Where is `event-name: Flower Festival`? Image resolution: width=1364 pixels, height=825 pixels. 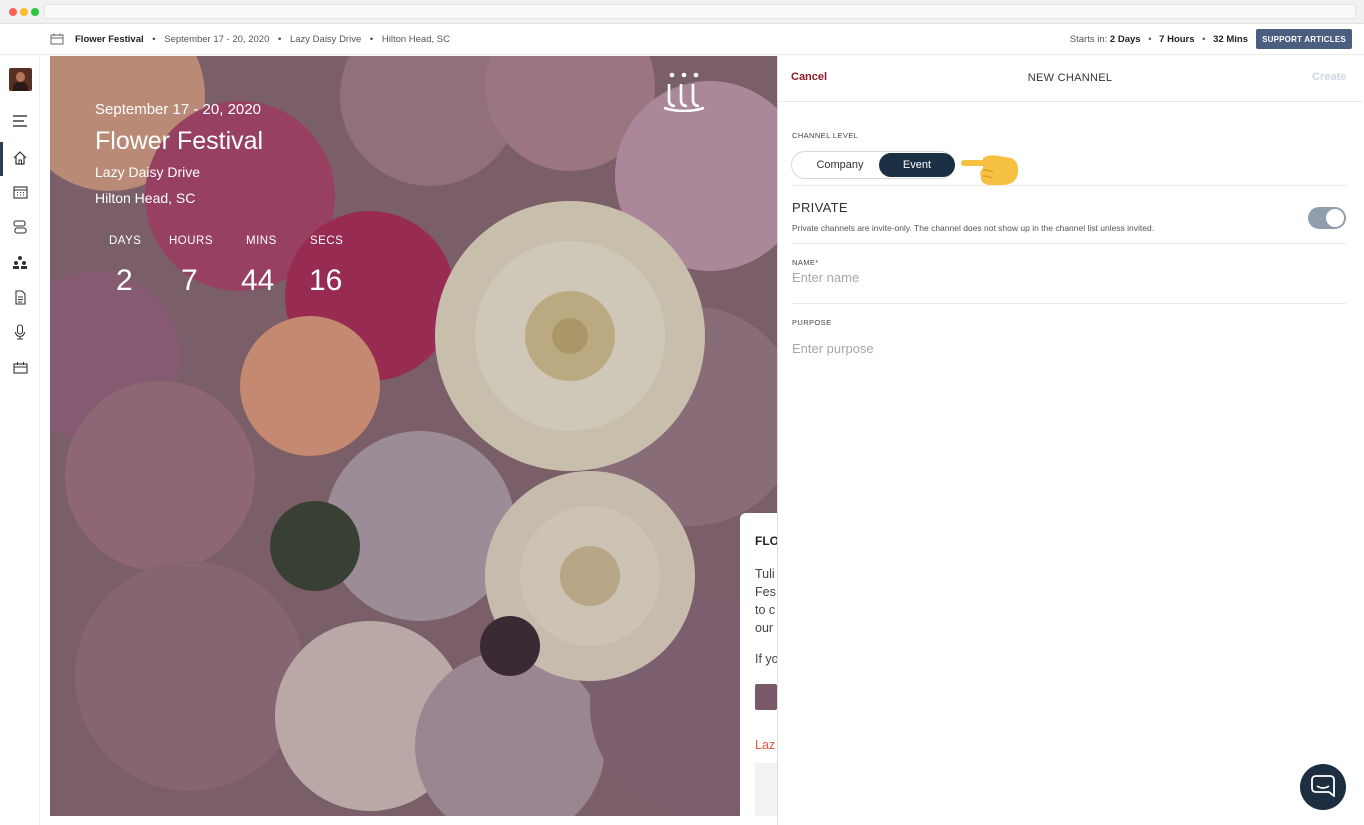 event-name: Flower Festival is located at coordinates (109, 39).